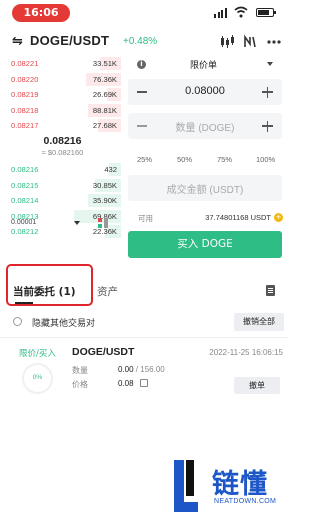 The image size is (320, 526). What do you see at coordinates (62, 186) in the screenshot?
I see `bid-row: 0.08215 30.85K` at bounding box center [62, 186].